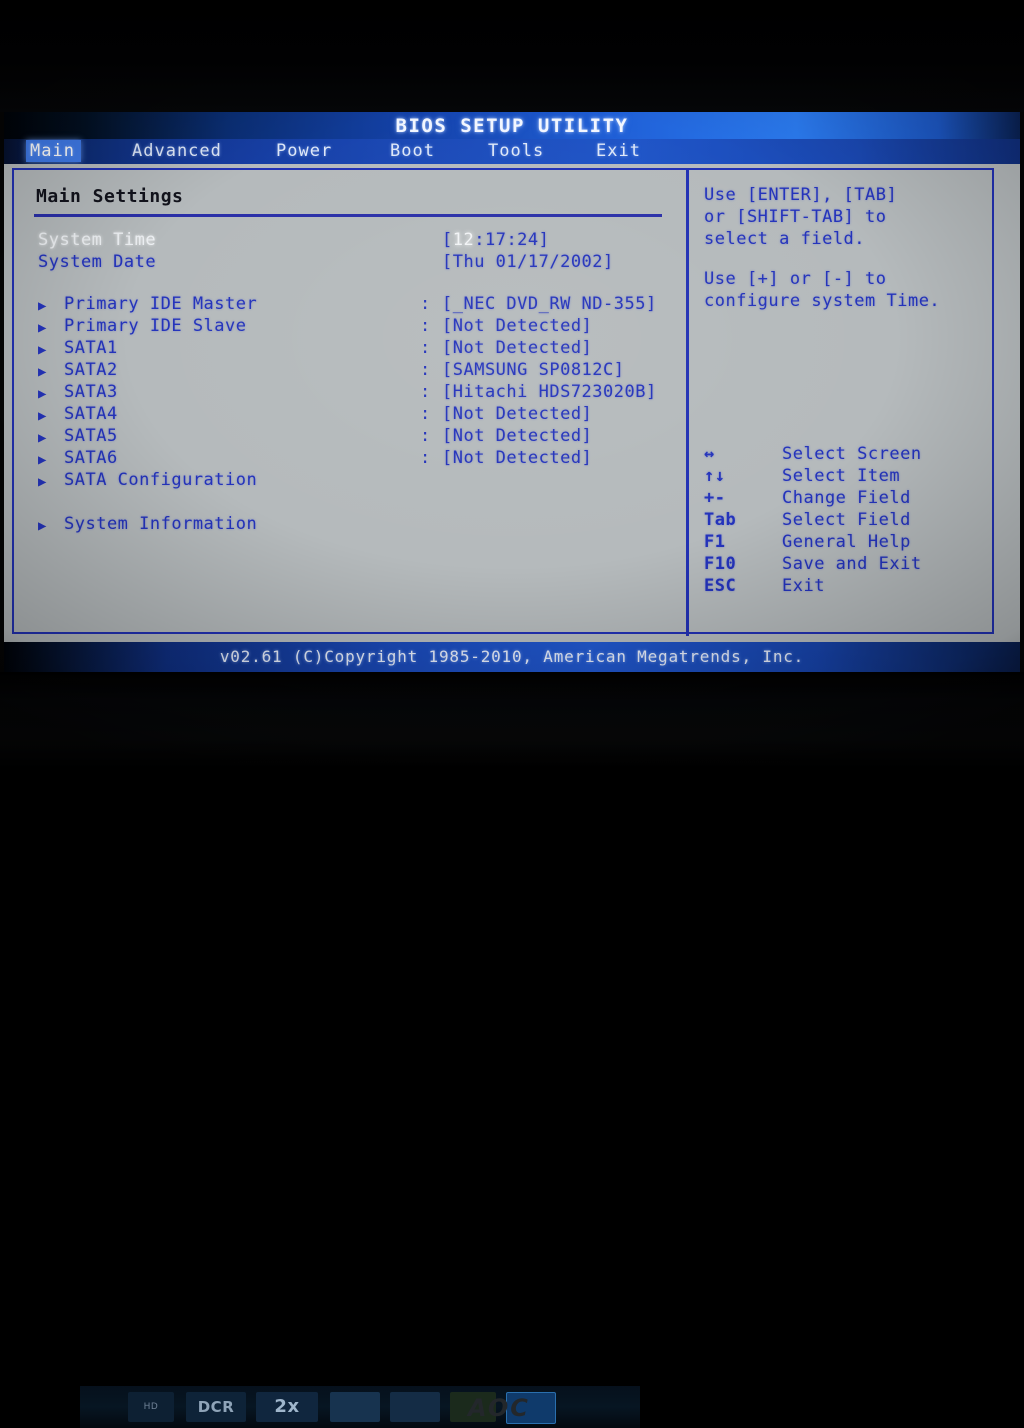 The height and width of the screenshot is (1428, 1024). Describe the element at coordinates (709, 454) in the screenshot. I see `left-right-arrow-icon: ↔` at that location.